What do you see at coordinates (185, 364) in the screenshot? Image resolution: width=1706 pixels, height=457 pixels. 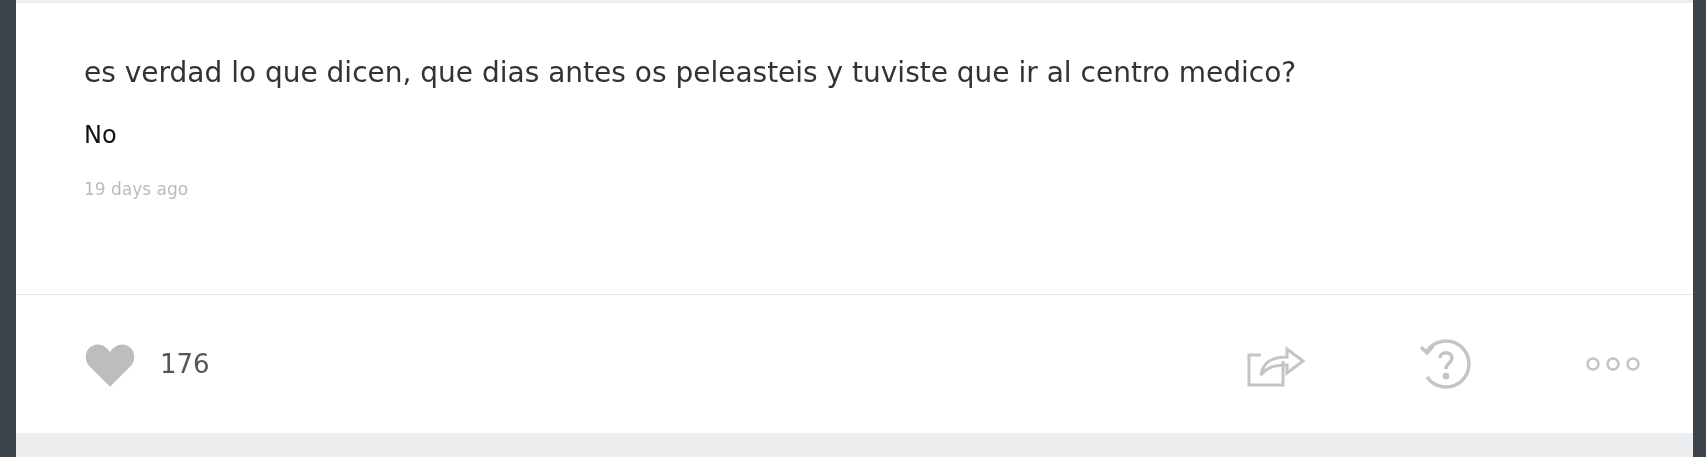 I see `like-count: 176` at bounding box center [185, 364].